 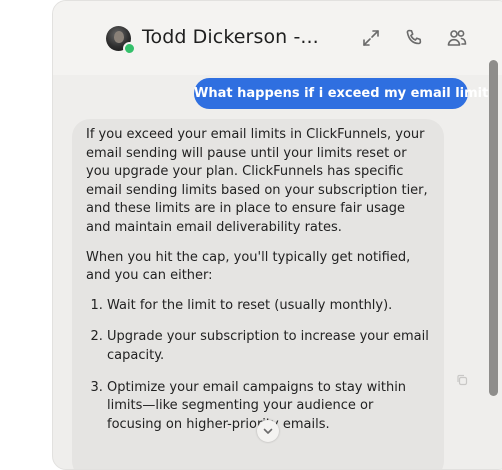 What do you see at coordinates (371, 38) in the screenshot?
I see `expand-icon` at bounding box center [371, 38].